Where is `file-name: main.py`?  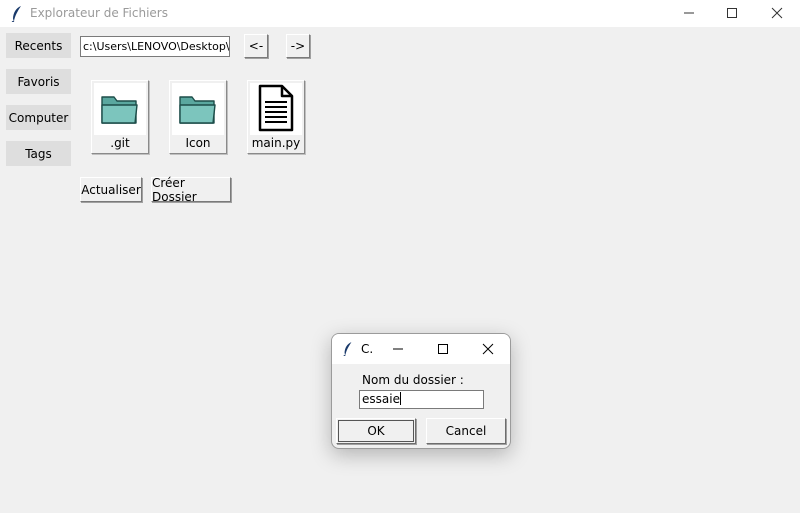
file-name: main.py is located at coordinates (276, 143).